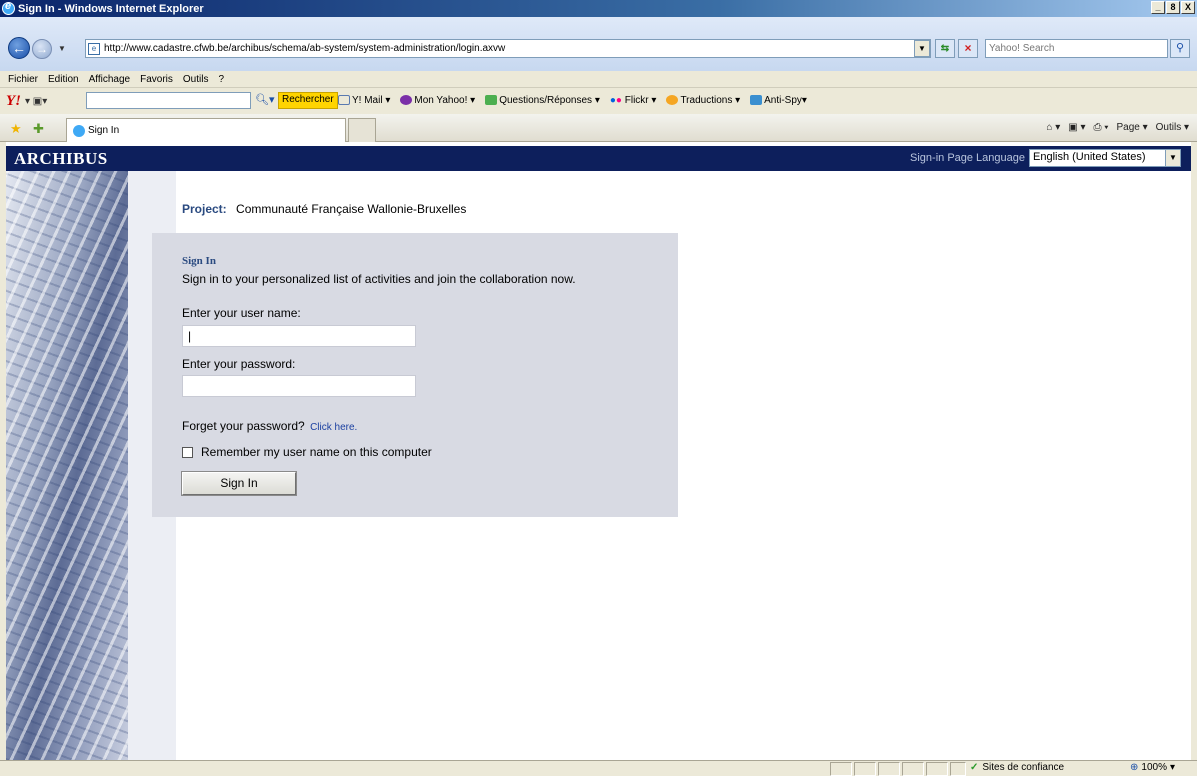 This screenshot has height=776, width=1197. I want to click on menu-item-edition: Edition, so click(63, 79).